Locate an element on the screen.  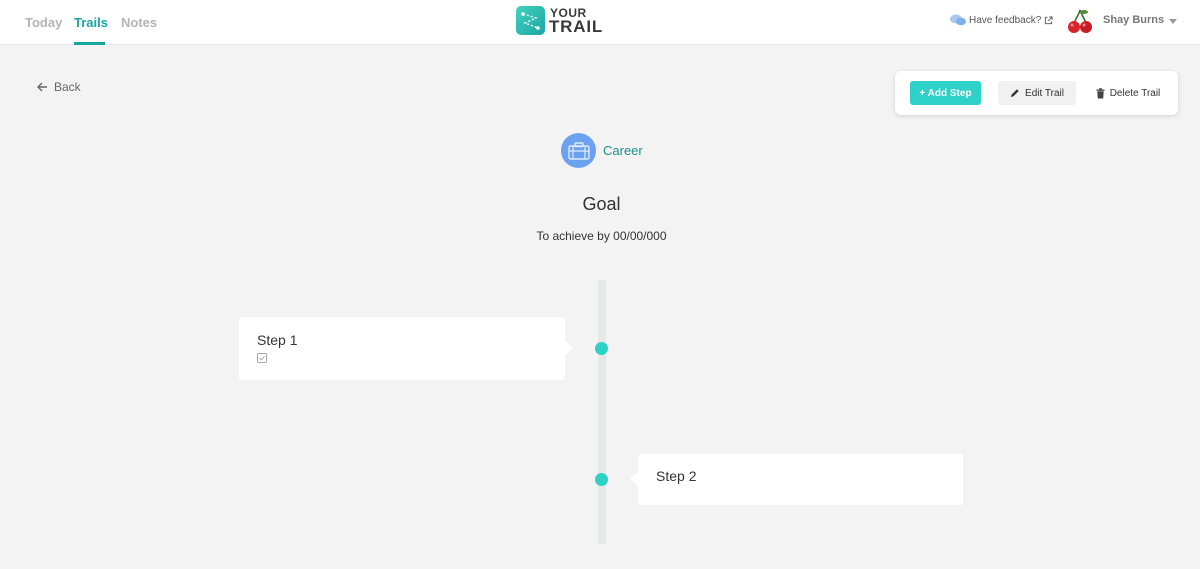
checkbox-icon is located at coordinates (262, 358).